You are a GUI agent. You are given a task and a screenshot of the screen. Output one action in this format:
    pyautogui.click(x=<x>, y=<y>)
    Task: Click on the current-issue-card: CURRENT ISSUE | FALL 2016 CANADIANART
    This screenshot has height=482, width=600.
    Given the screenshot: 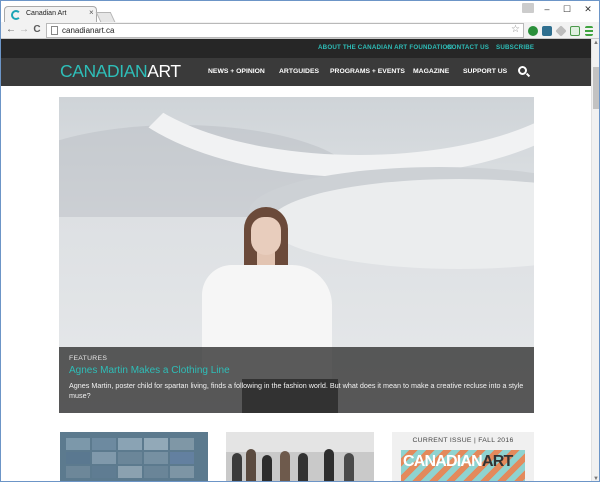 What is the action you would take?
    pyautogui.click(x=463, y=456)
    